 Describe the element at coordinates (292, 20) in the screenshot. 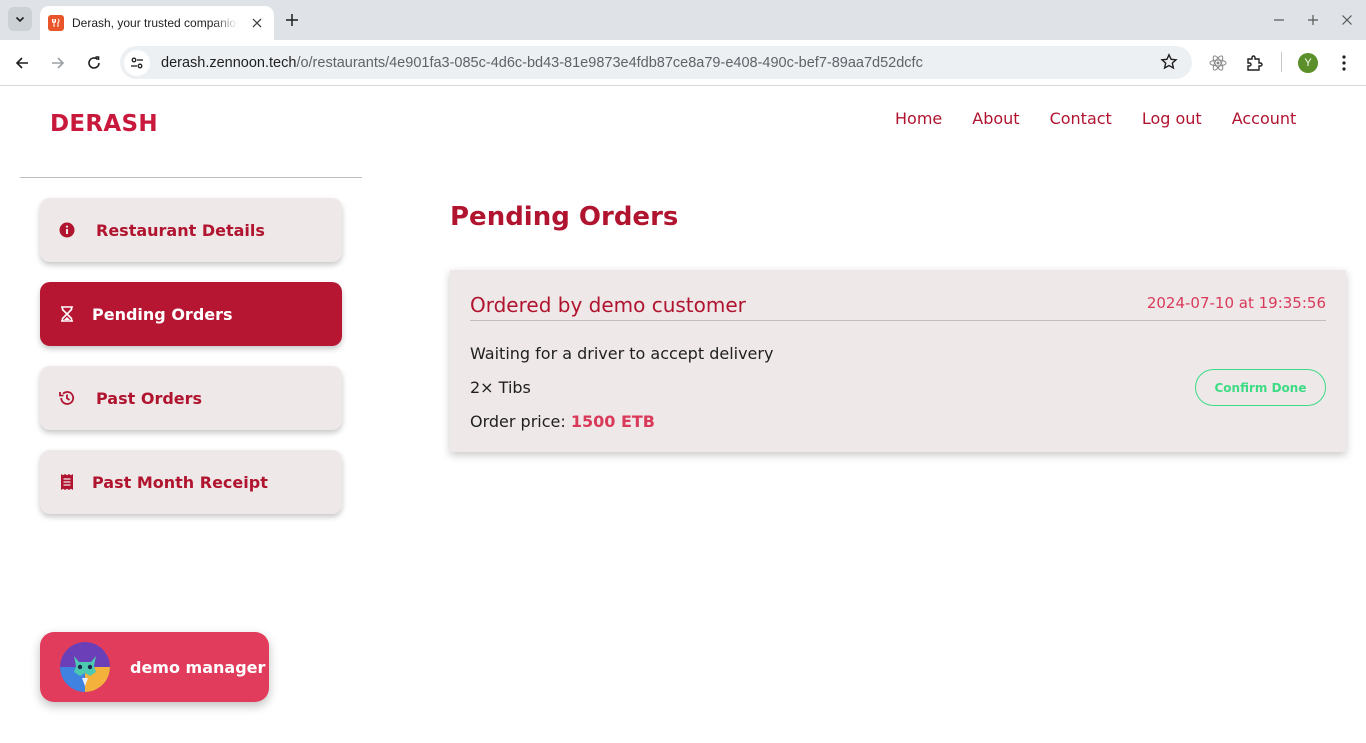

I see `new-tab-plus-icon` at that location.